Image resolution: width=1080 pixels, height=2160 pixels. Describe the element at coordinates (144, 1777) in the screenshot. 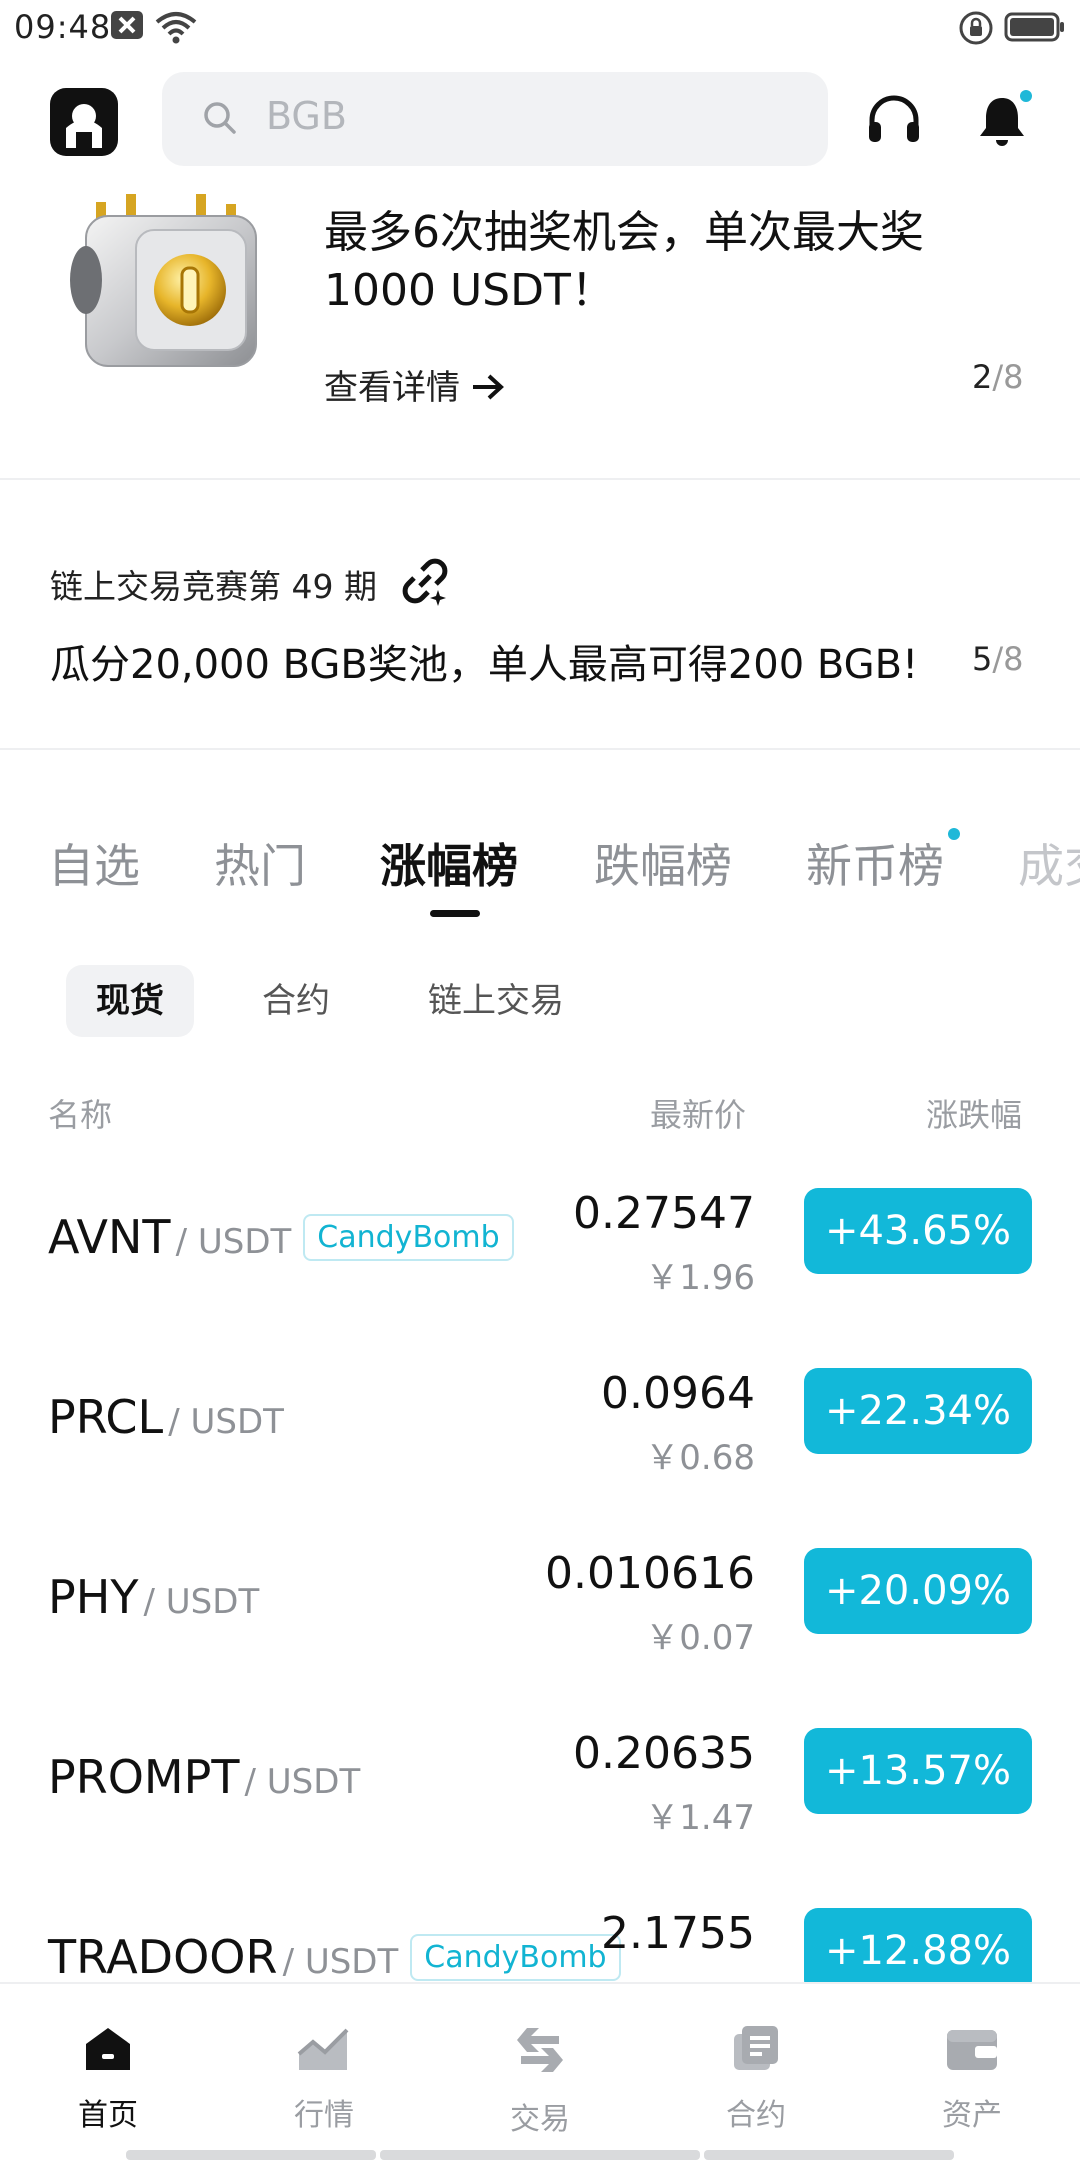

I see `base-asset: PROMPT` at that location.